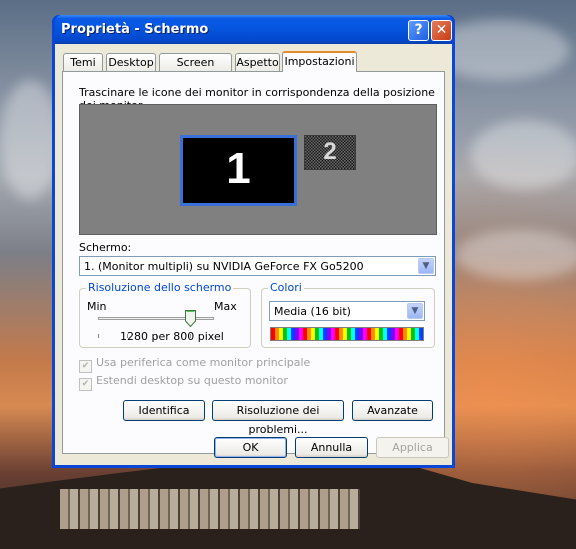  What do you see at coordinates (156, 318) in the screenshot?
I see `resolution-slider-track` at bounding box center [156, 318].